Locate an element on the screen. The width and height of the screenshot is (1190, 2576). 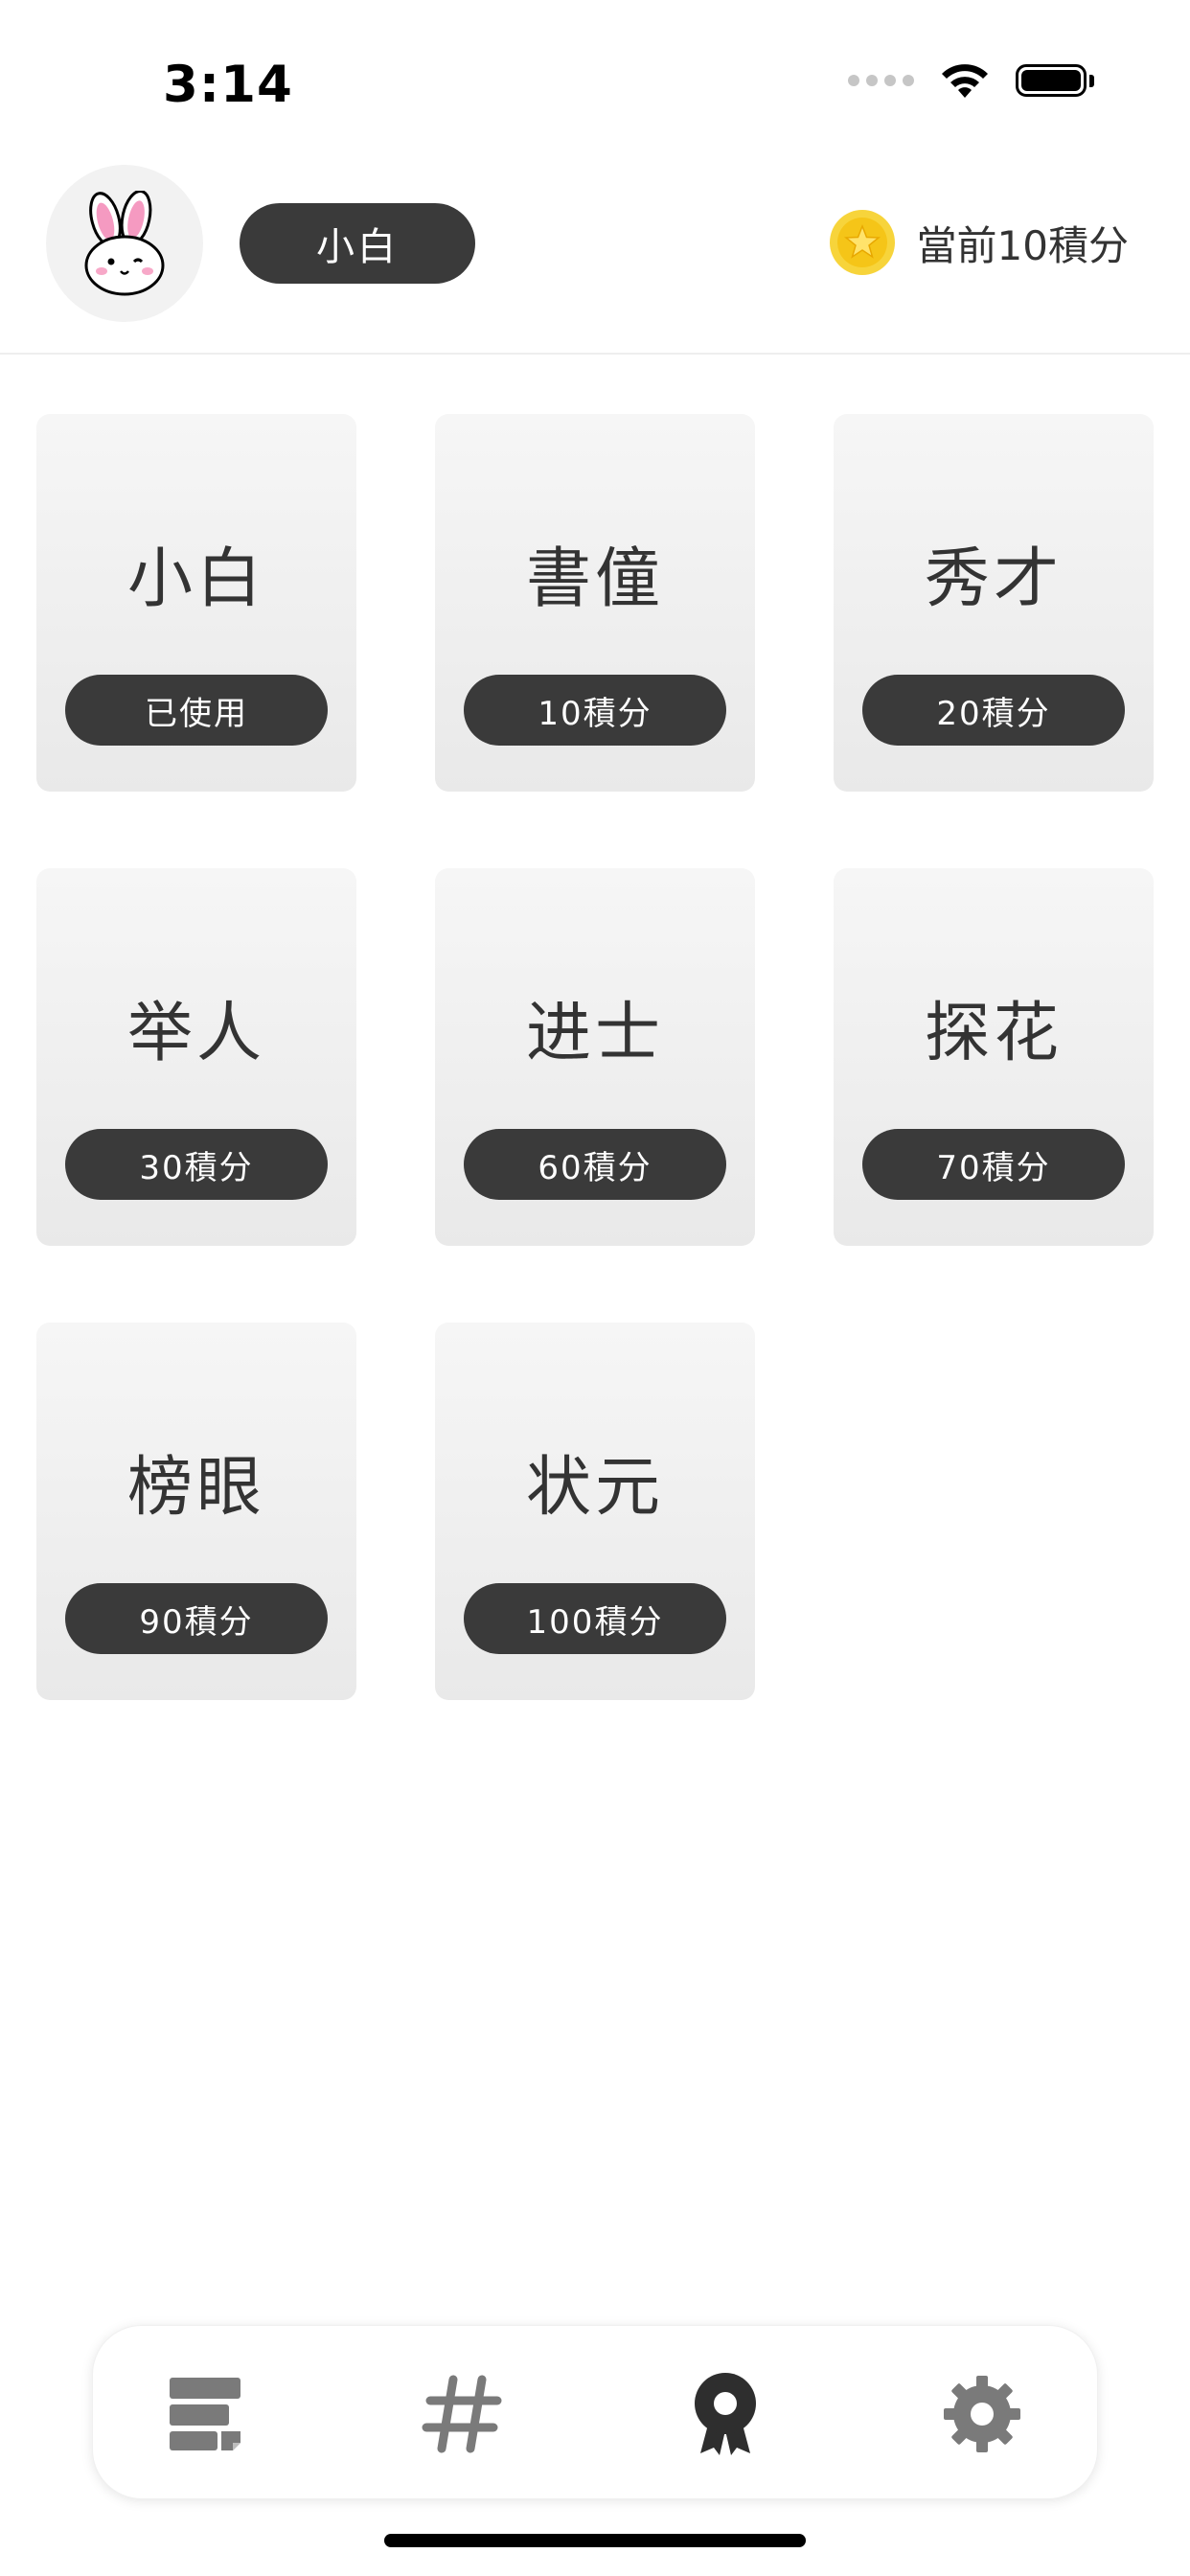
tab-ranks is located at coordinates (725, 2414).